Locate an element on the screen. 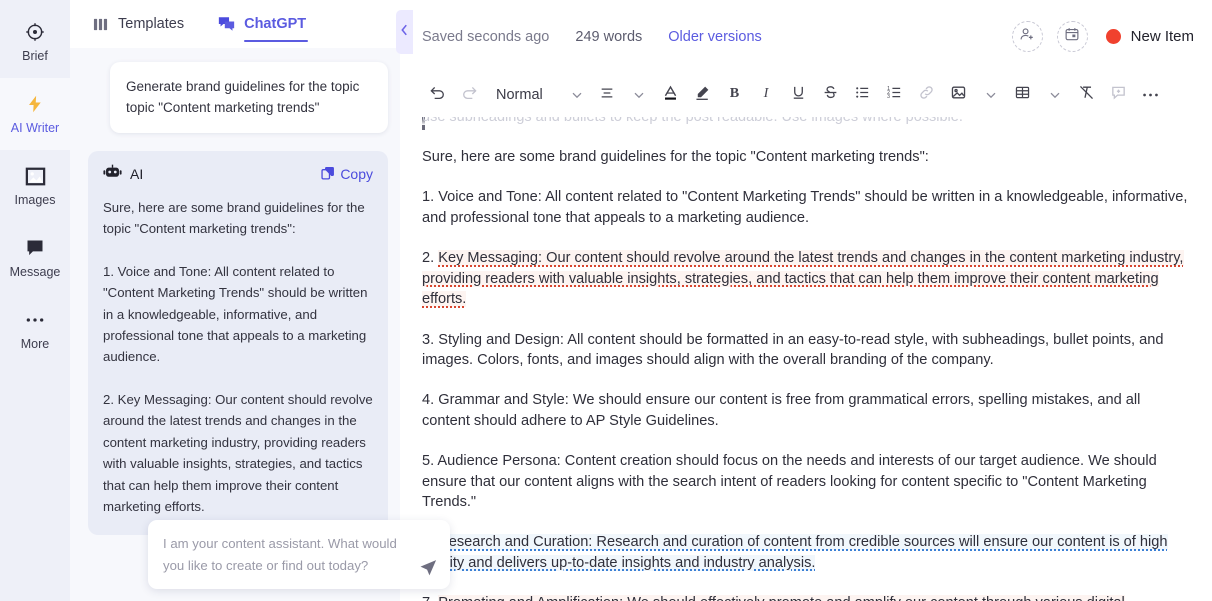 This screenshot has width=1212, height=601. add-user-icon is located at coordinates (1027, 36).